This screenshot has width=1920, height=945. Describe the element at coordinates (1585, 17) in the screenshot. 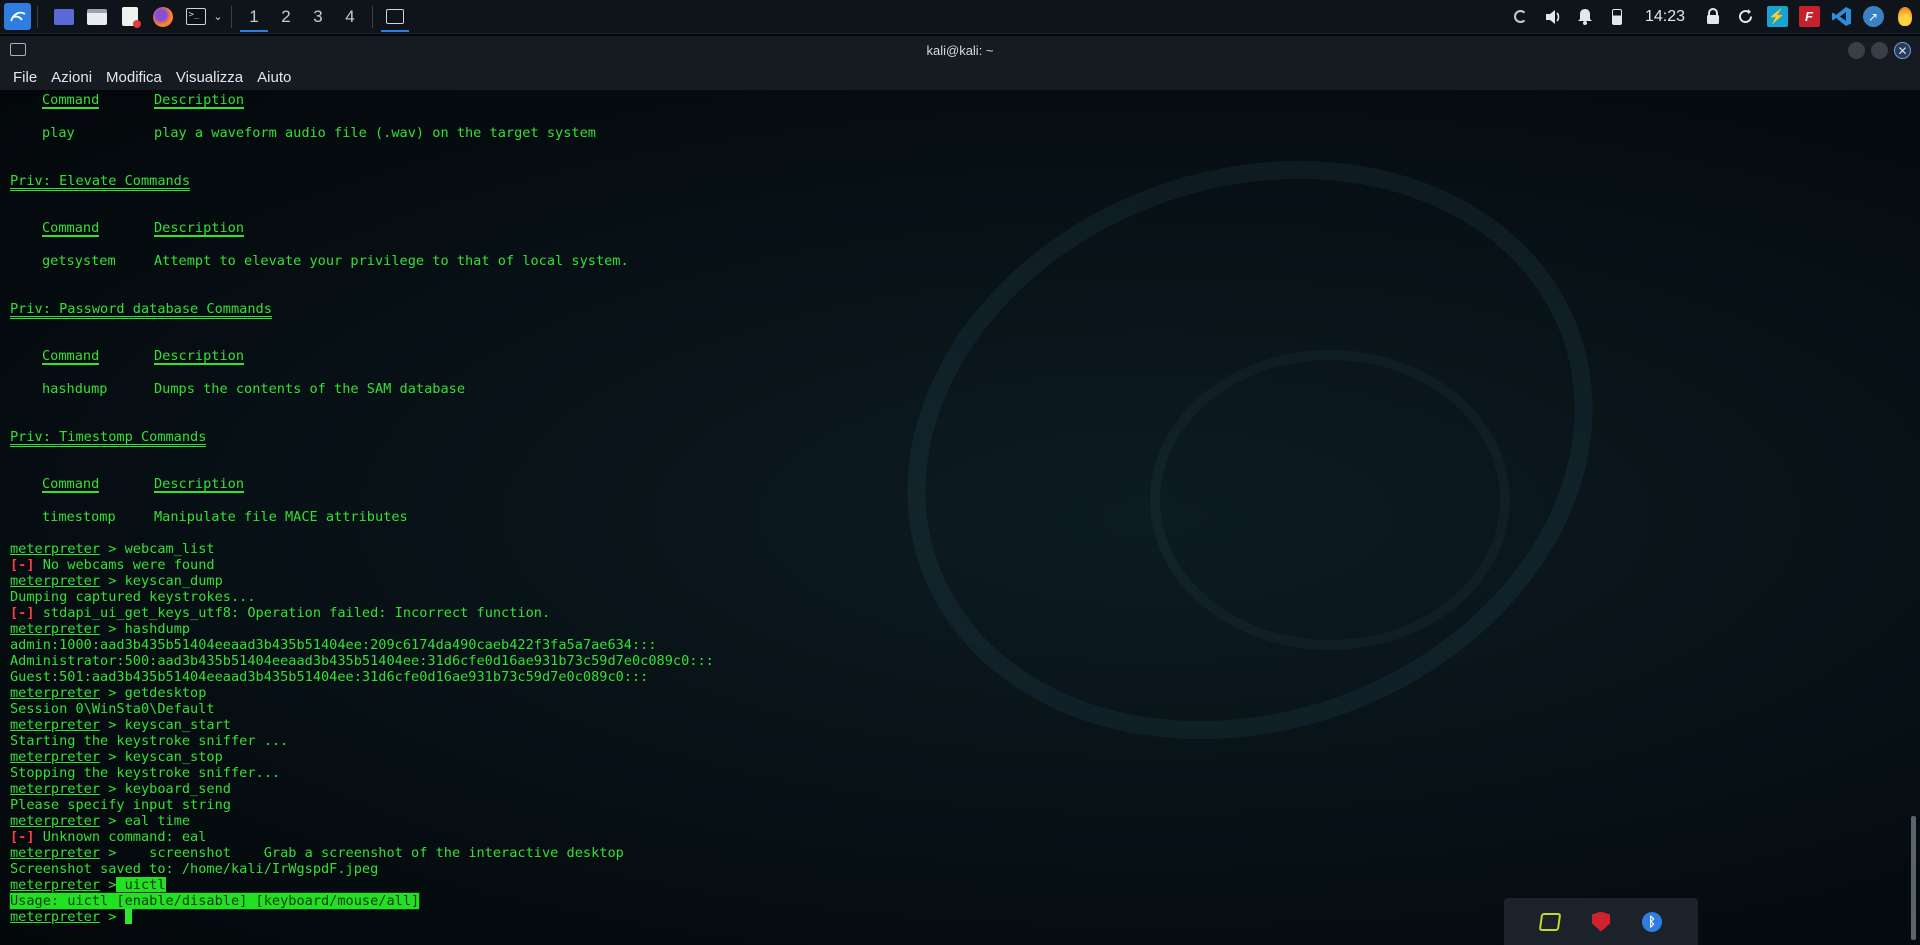

I see `notifications-bell-icon` at that location.